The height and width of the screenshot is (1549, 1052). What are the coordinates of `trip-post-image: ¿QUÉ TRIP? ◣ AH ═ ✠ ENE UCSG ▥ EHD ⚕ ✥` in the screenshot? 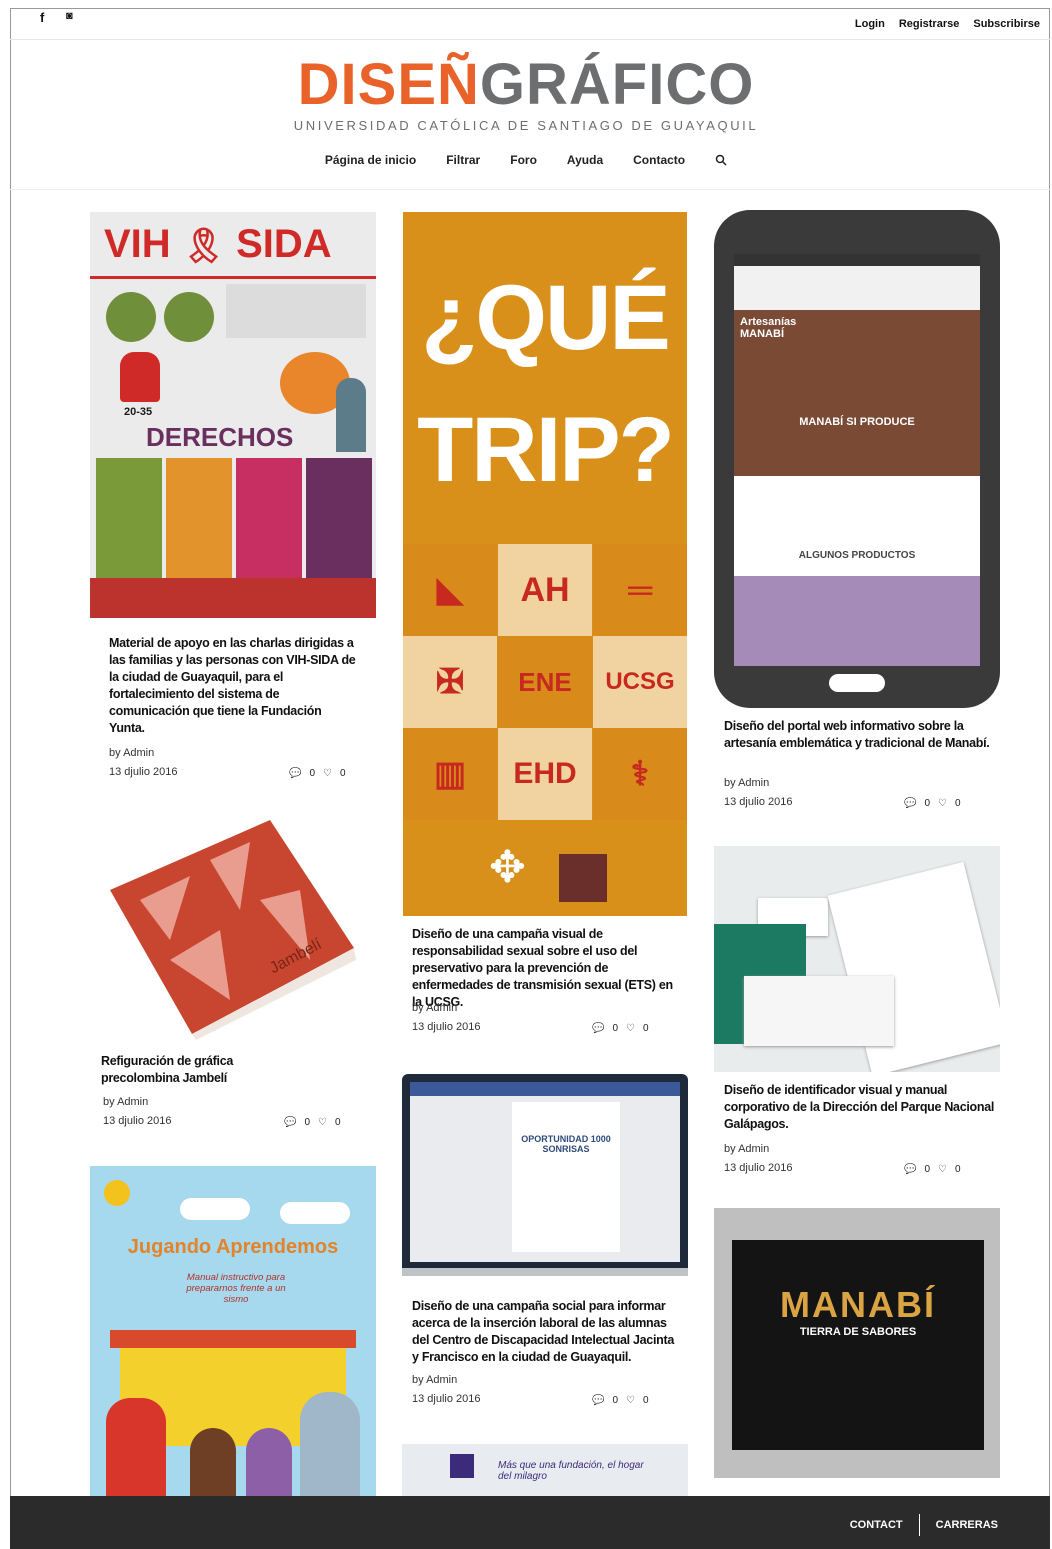 It's located at (545, 564).